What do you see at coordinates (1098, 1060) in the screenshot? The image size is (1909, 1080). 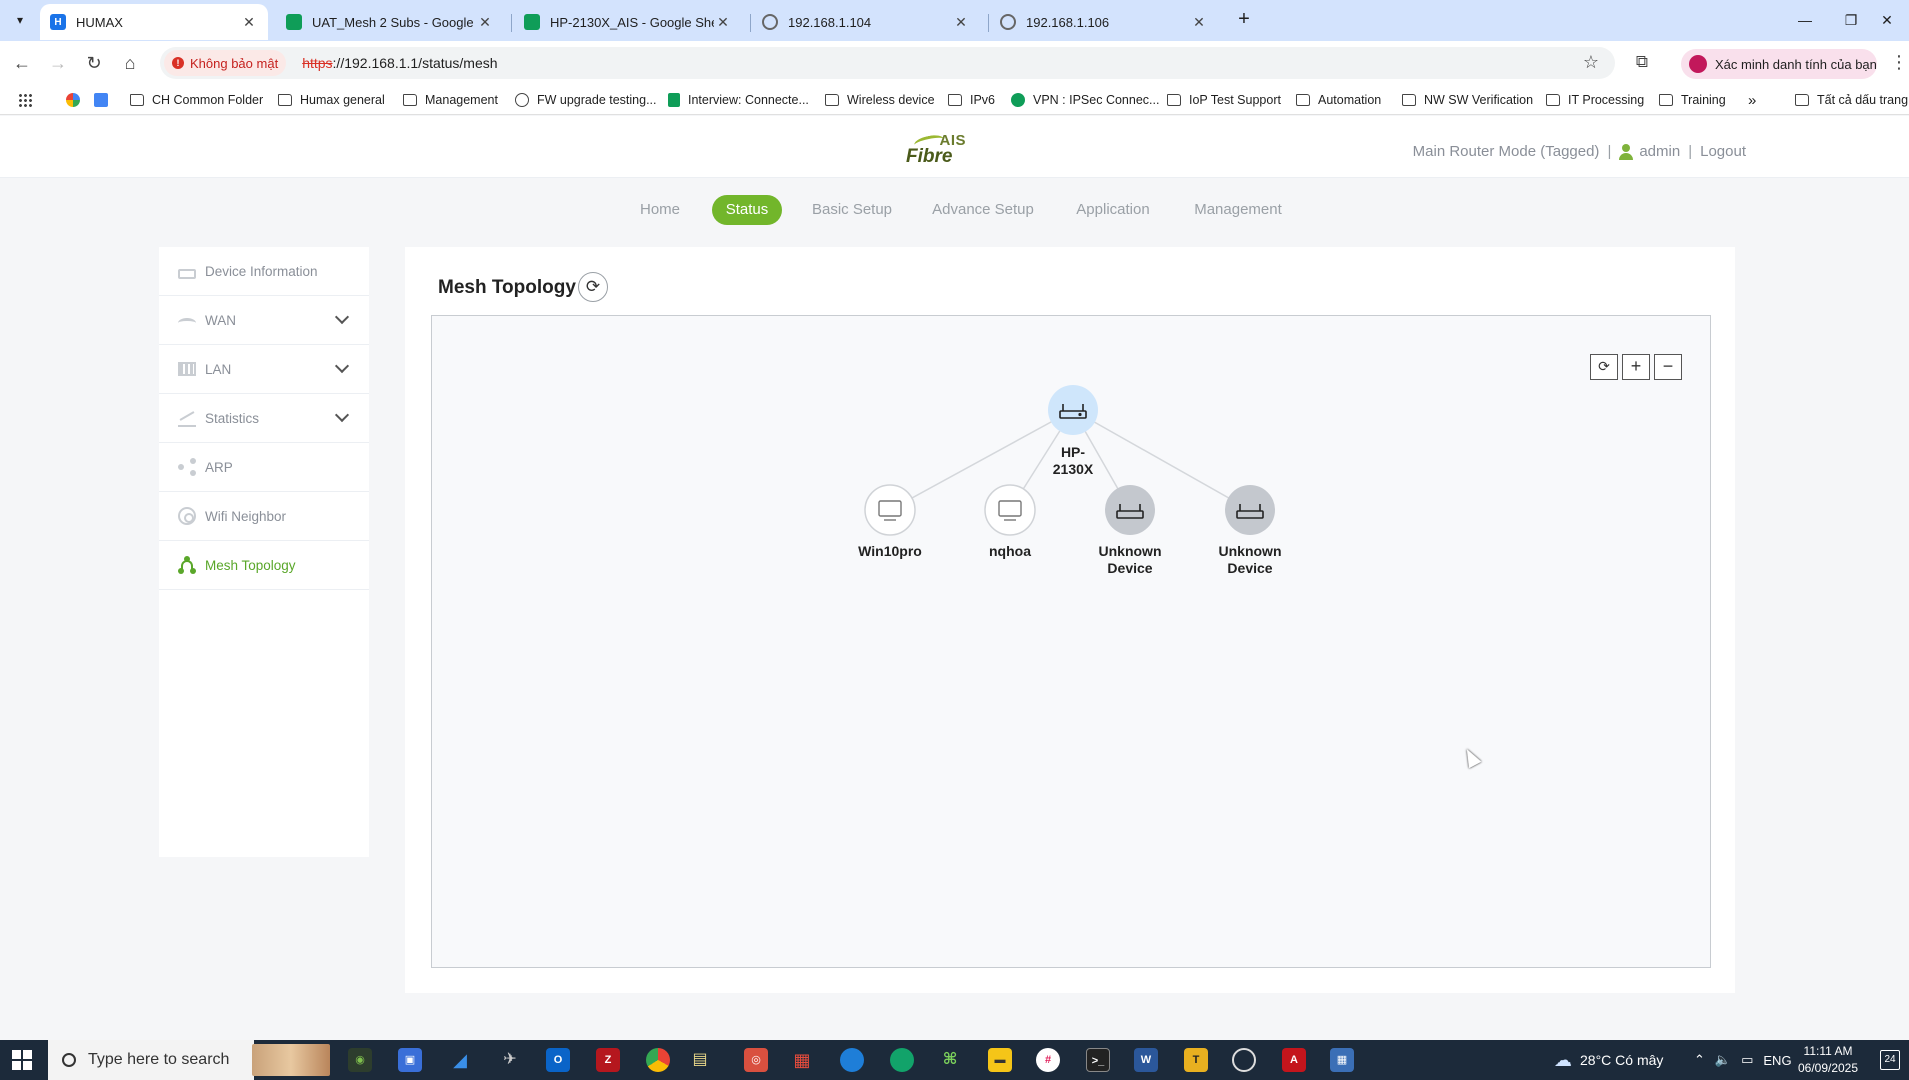 I see `cmd-app-icon: >_` at bounding box center [1098, 1060].